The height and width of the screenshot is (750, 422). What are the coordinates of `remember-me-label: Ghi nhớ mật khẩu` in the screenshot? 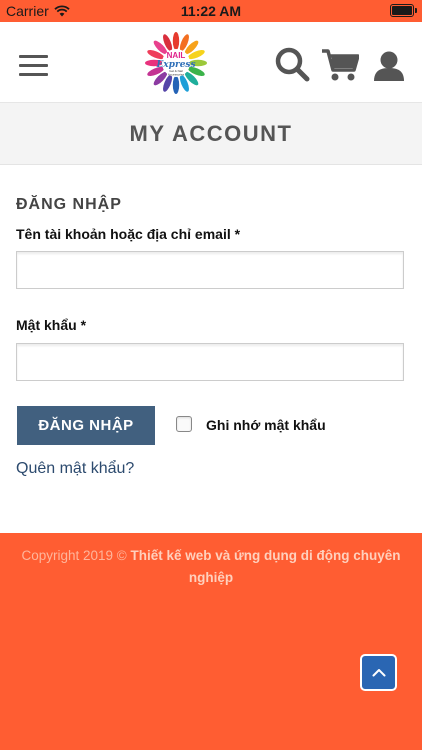 It's located at (266, 425).